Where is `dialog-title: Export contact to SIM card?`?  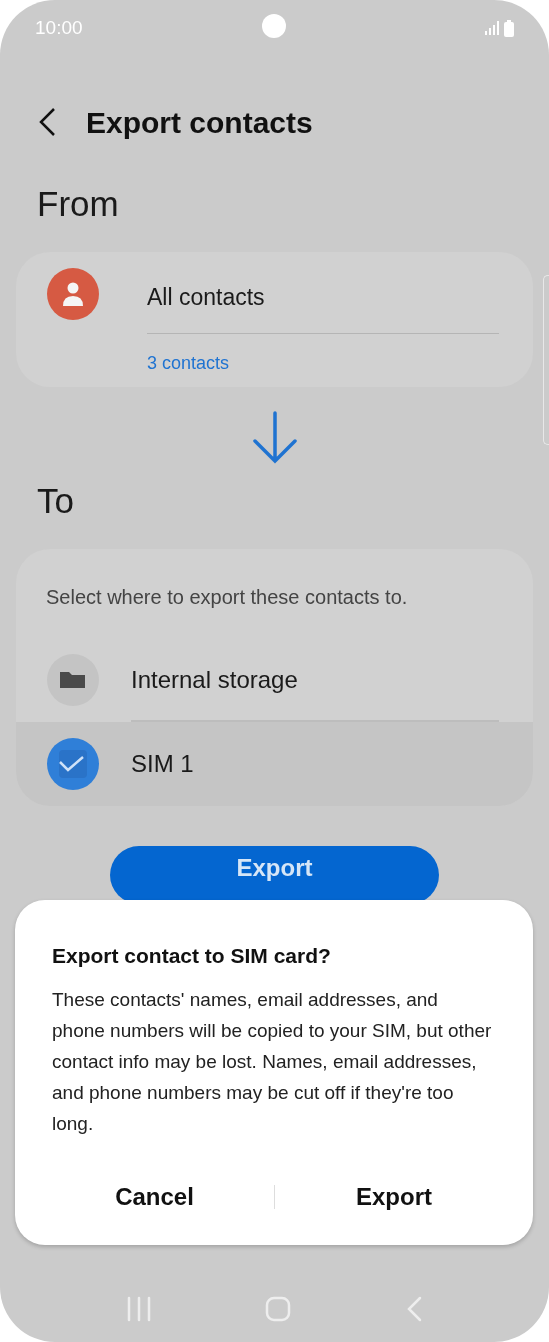 dialog-title: Export contact to SIM card? is located at coordinates (192, 956).